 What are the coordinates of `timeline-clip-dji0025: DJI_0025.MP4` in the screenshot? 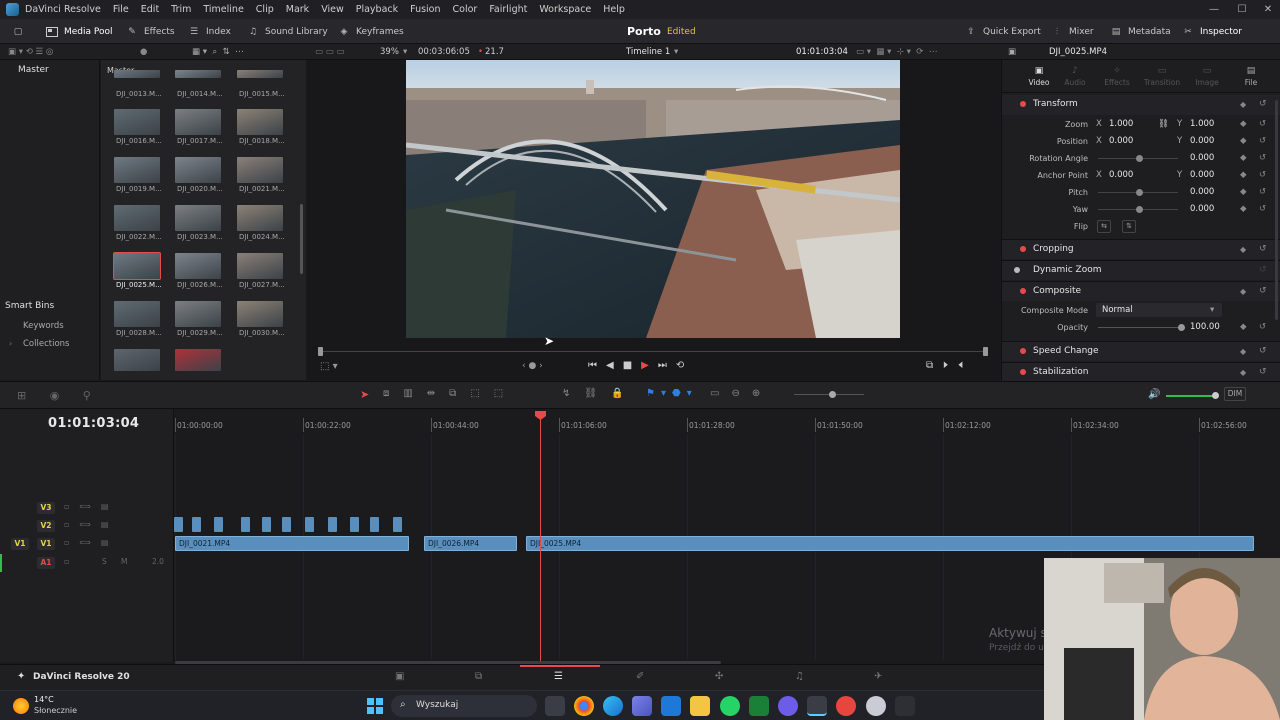 It's located at (890, 543).